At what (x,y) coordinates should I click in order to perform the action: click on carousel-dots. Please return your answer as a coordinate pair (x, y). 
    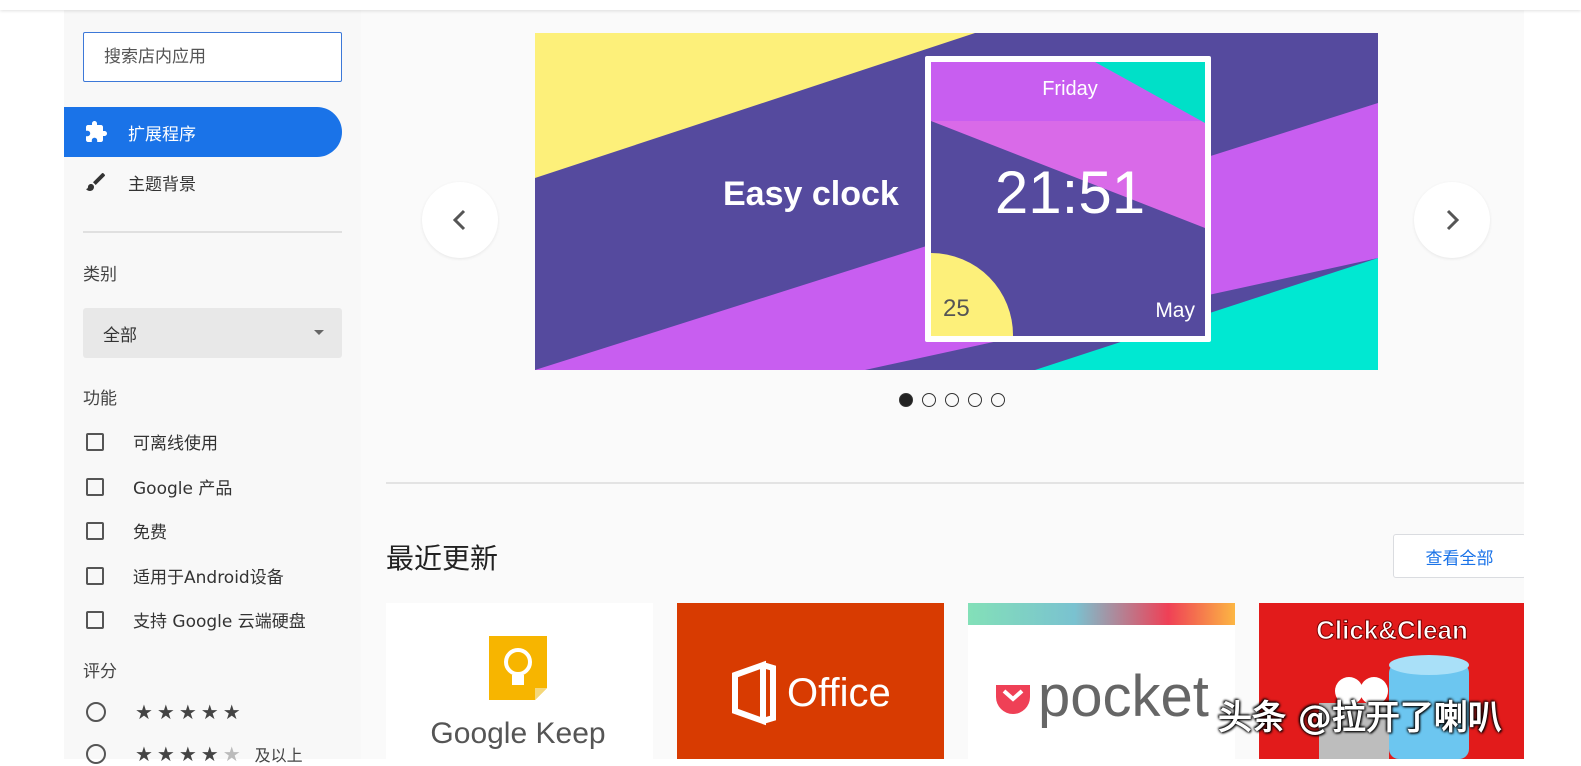
    Looking at the image, I should click on (952, 400).